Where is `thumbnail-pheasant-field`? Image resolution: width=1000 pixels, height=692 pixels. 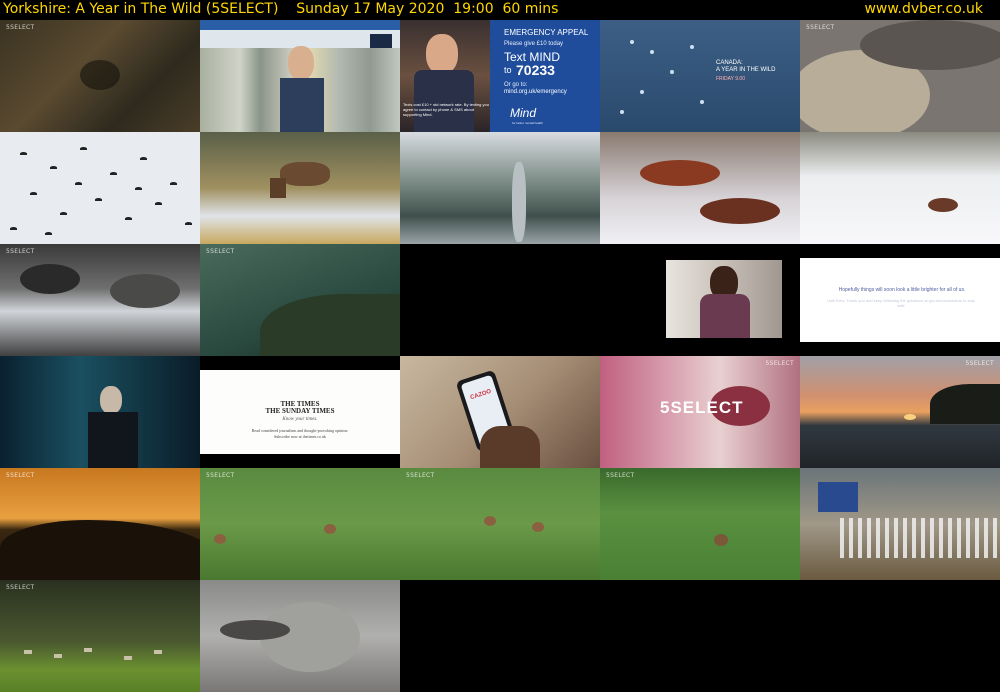
thumbnail-pheasant-field is located at coordinates (900, 188).